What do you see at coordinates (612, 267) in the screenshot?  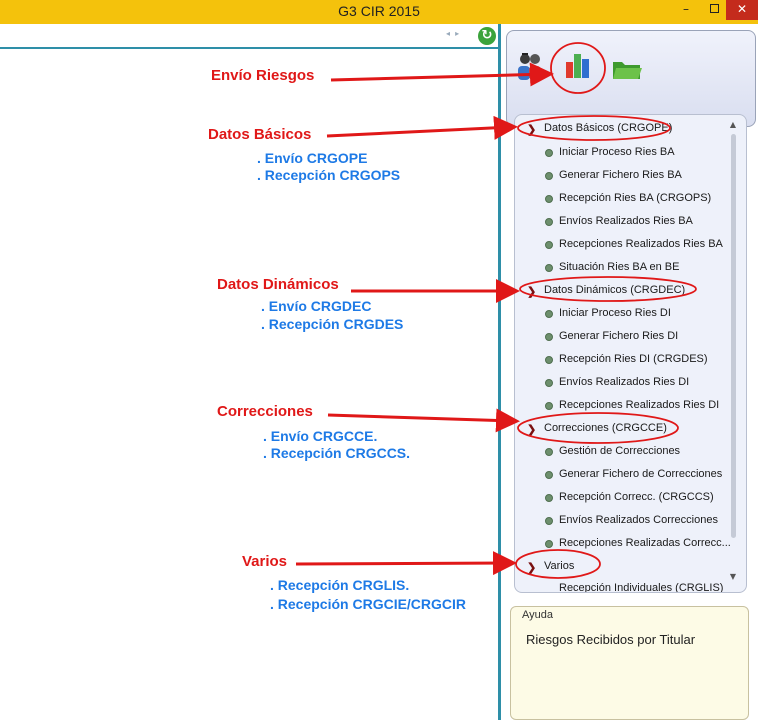 I see `menu-item: Situación Ries BA en BE` at bounding box center [612, 267].